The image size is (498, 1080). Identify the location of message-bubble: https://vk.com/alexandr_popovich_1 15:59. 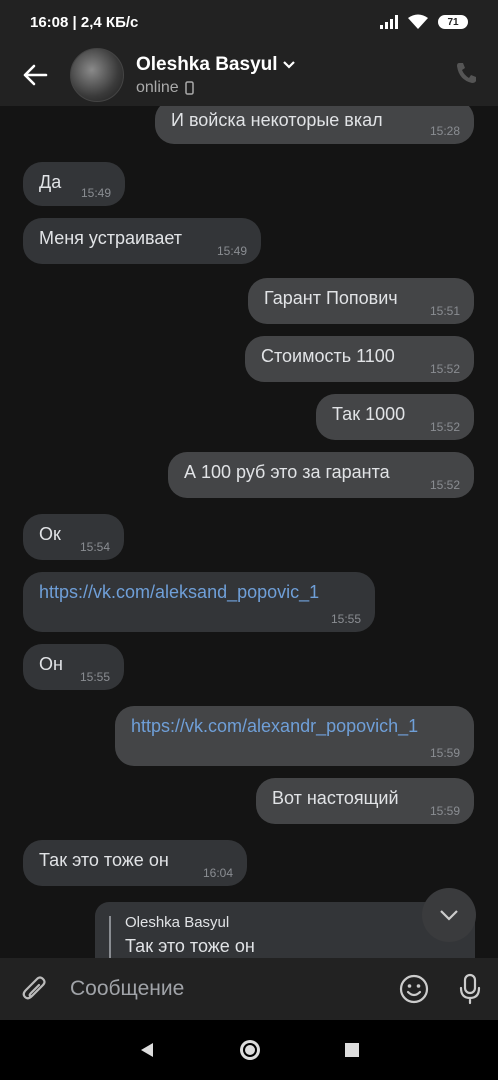
(294, 736).